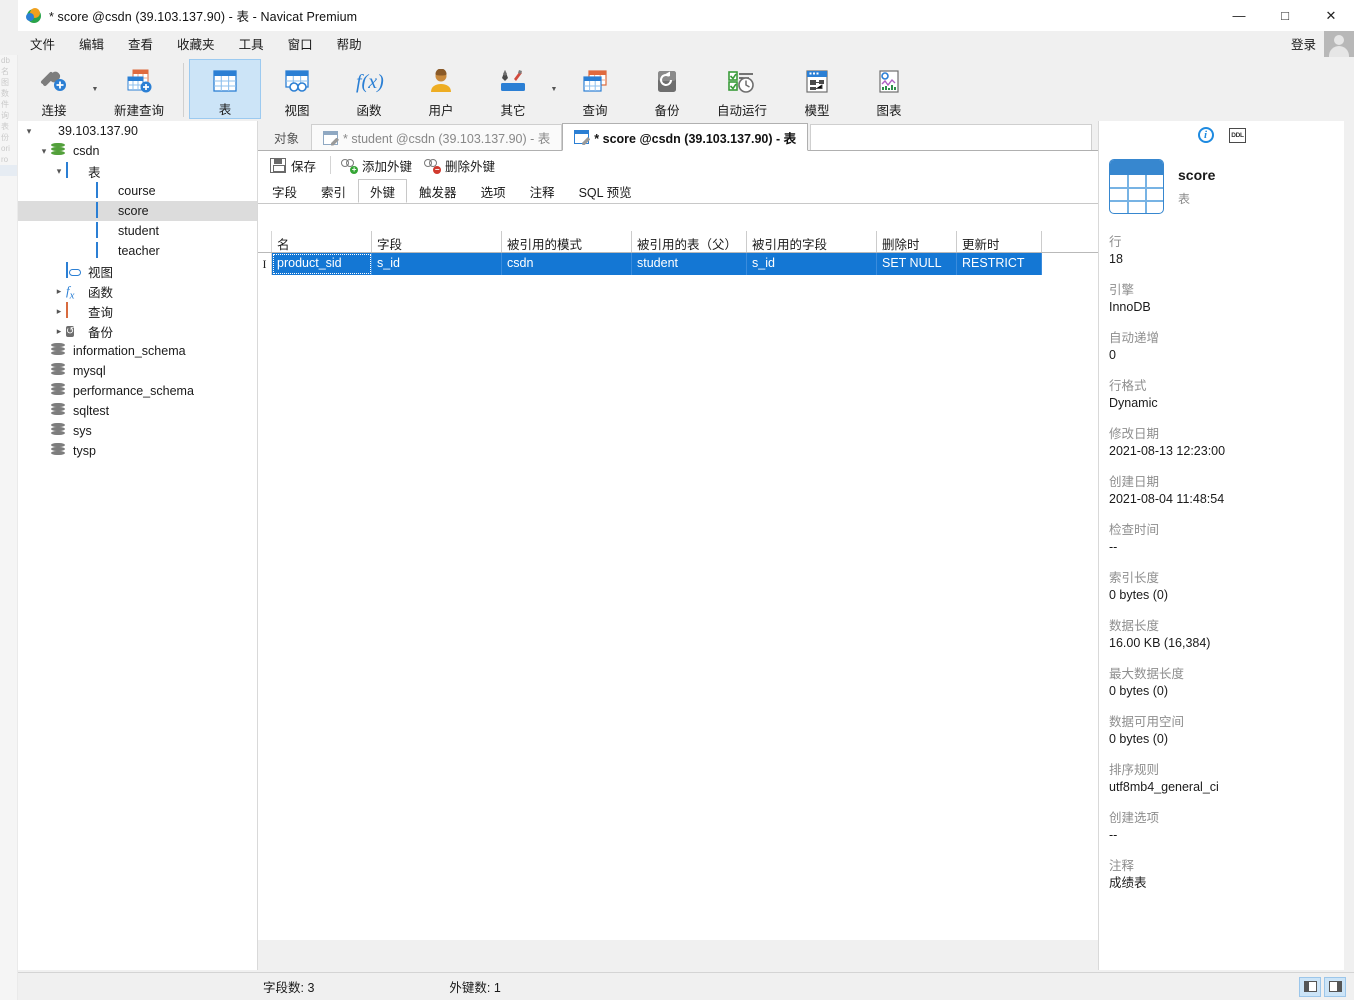  I want to click on grid-cell: student, so click(689, 264).